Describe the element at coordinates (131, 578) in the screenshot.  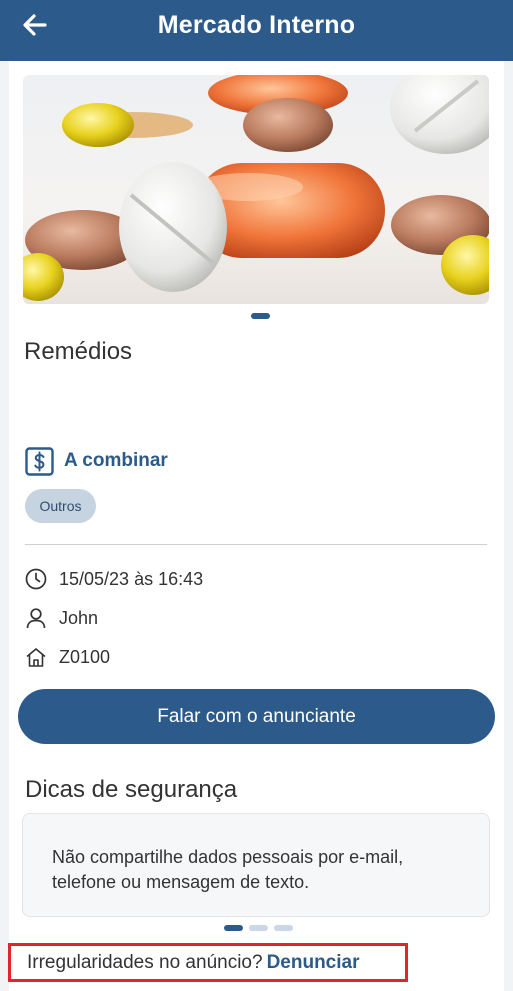
I see `listing-date: 15/05/23 às 16:43` at that location.